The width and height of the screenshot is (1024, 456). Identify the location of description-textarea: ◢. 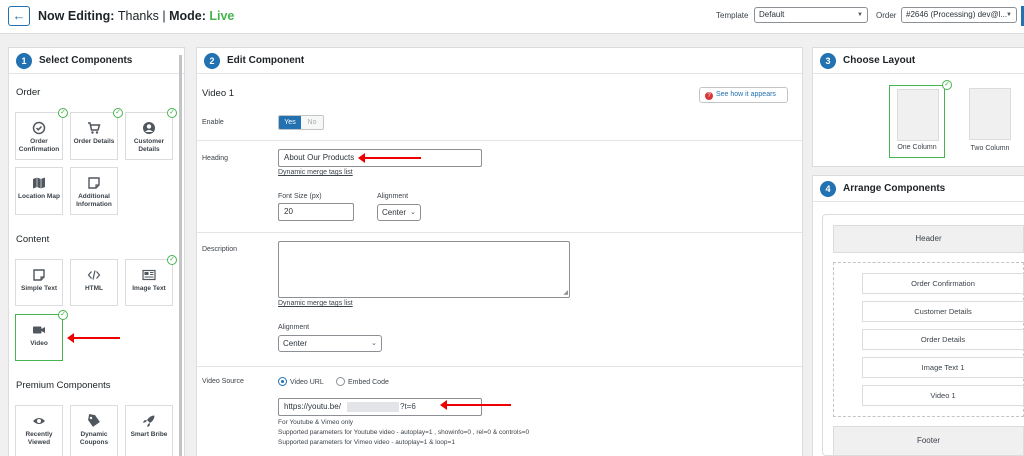
(424, 269).